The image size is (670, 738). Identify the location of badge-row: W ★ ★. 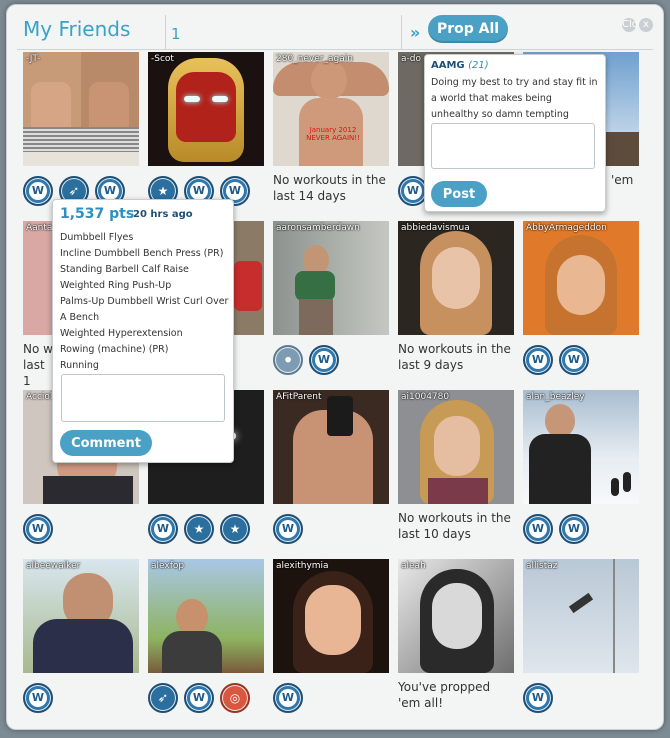
(199, 530).